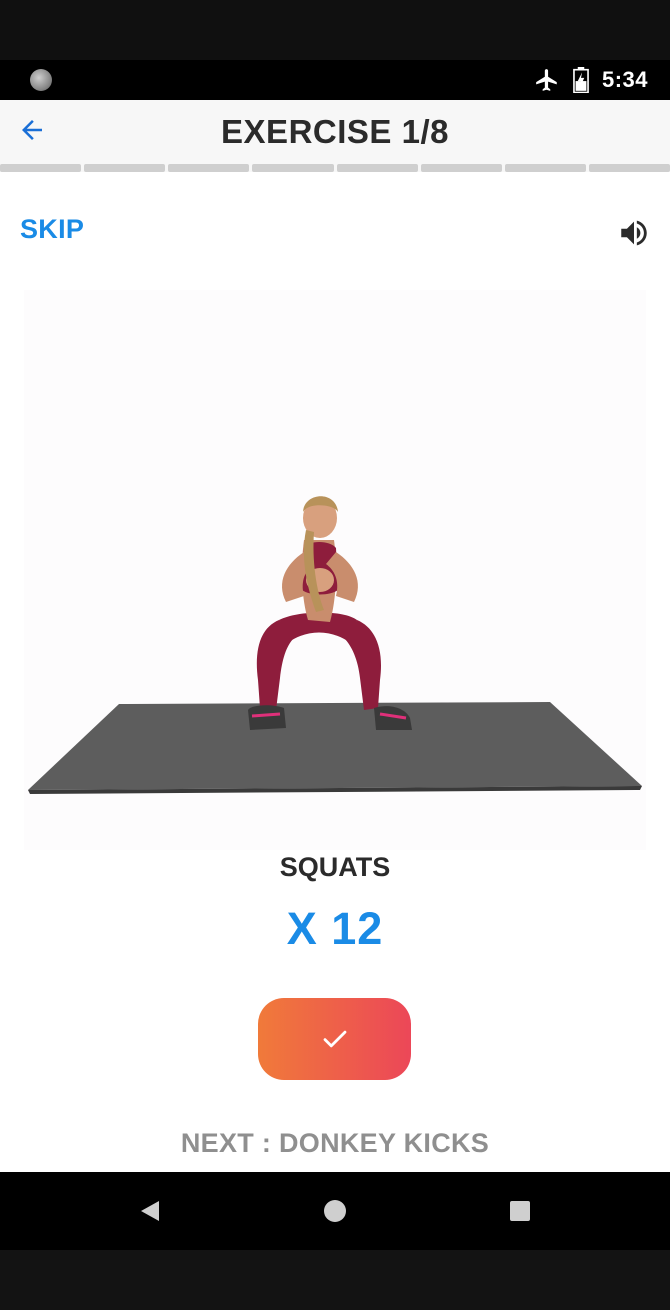 The height and width of the screenshot is (1310, 670). I want to click on complete-exercise-button, so click(334, 1039).